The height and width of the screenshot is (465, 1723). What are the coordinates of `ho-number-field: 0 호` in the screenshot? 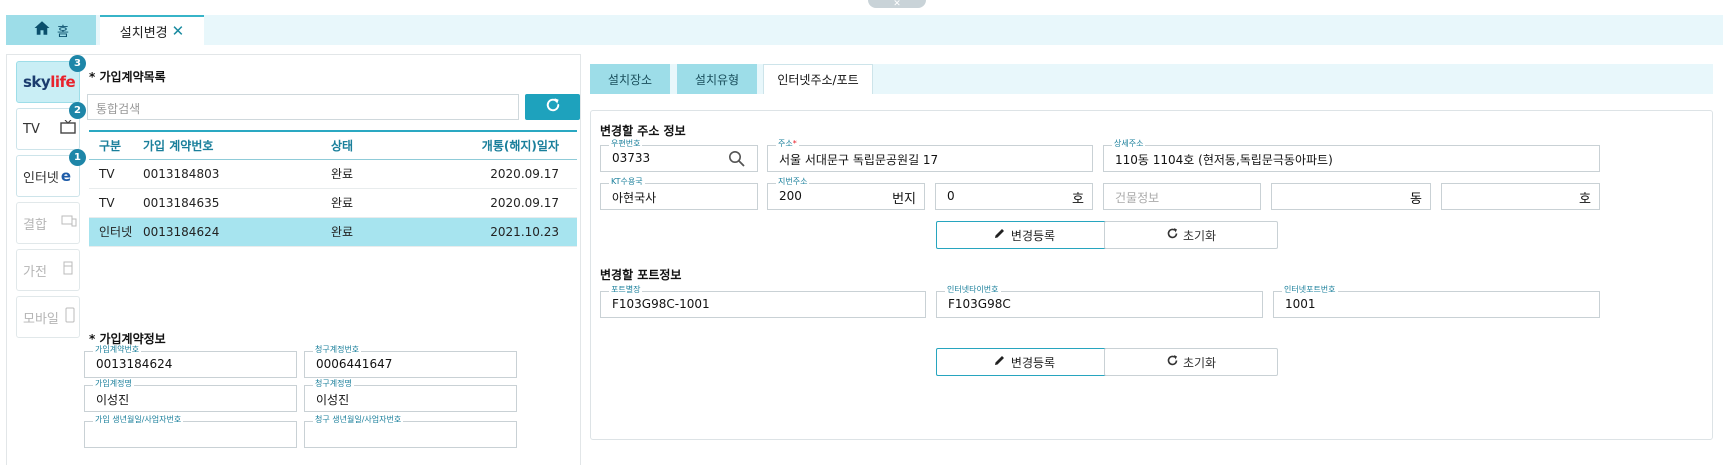 It's located at (1014, 196).